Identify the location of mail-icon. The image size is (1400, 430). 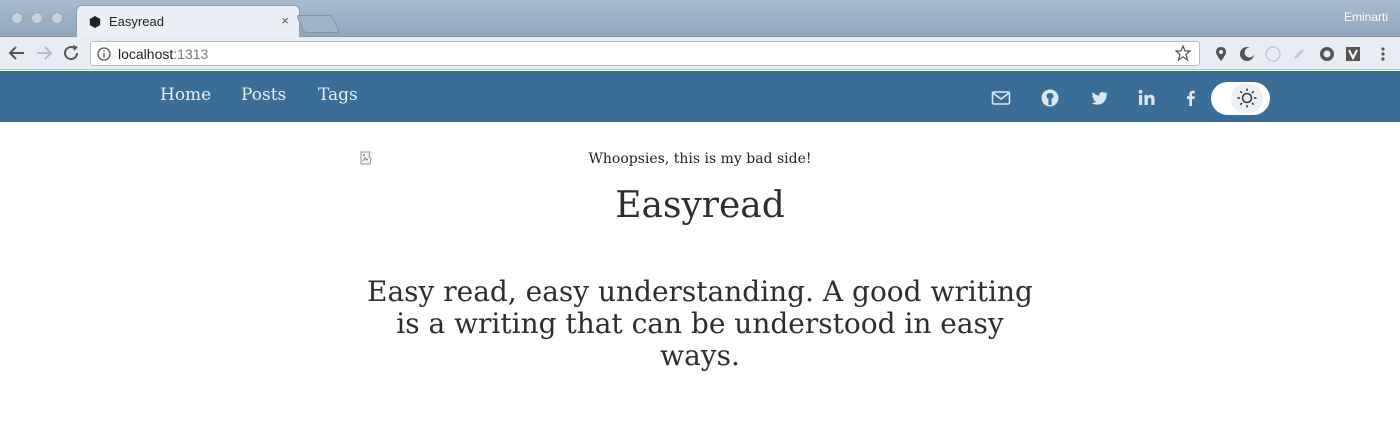
(1001, 98).